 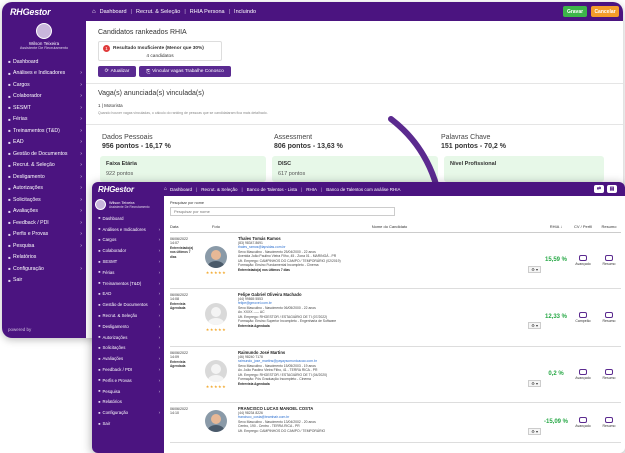 What do you see at coordinates (114, 348) in the screenshot?
I see `sidebar-item-label: Solicitações` at bounding box center [114, 348].